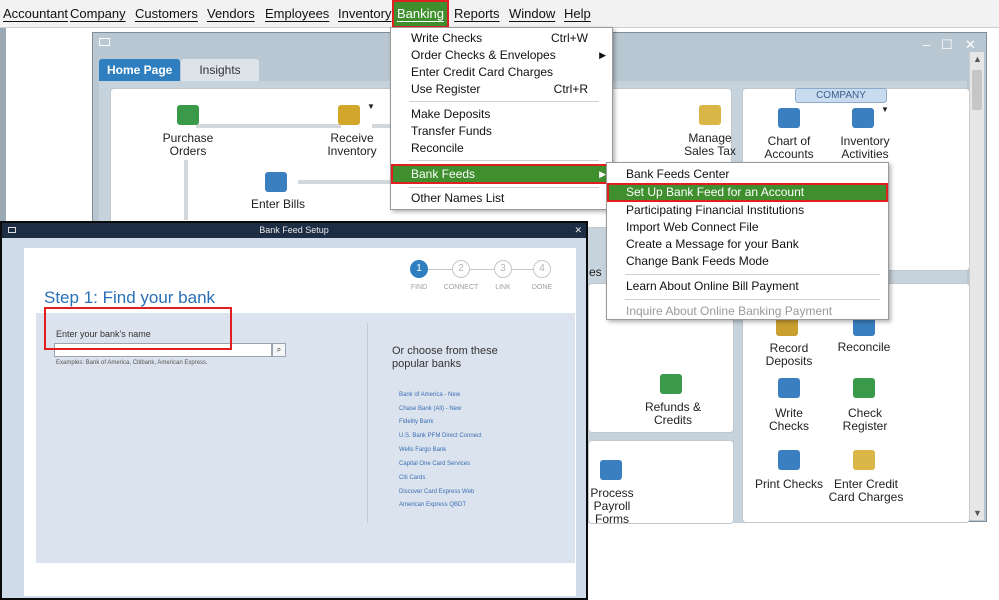 The image size is (999, 600). What do you see at coordinates (501, 55) in the screenshot?
I see `menu-item-order-checks: Order Checks & Envelopes ▶` at bounding box center [501, 55].